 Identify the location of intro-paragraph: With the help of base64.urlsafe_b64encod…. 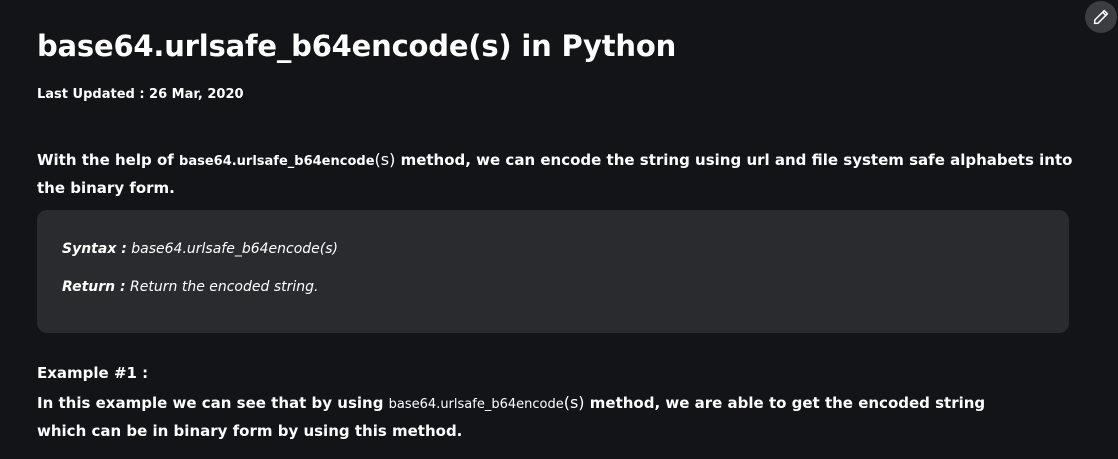
(557, 174).